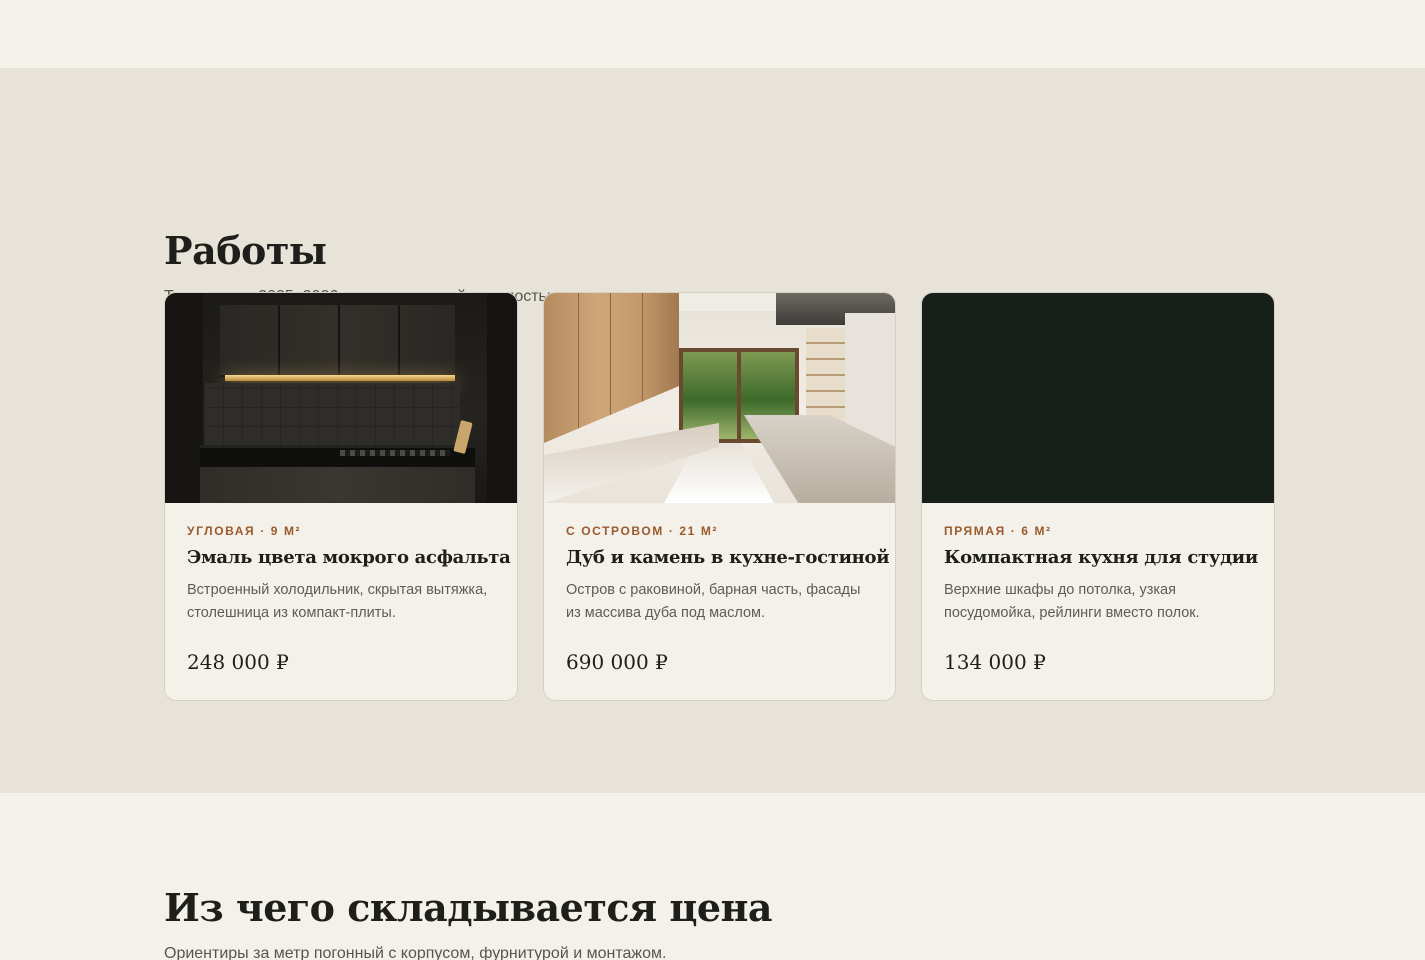  I want to click on card-title: Эмаль цвета мокрого асфальта, so click(349, 557).